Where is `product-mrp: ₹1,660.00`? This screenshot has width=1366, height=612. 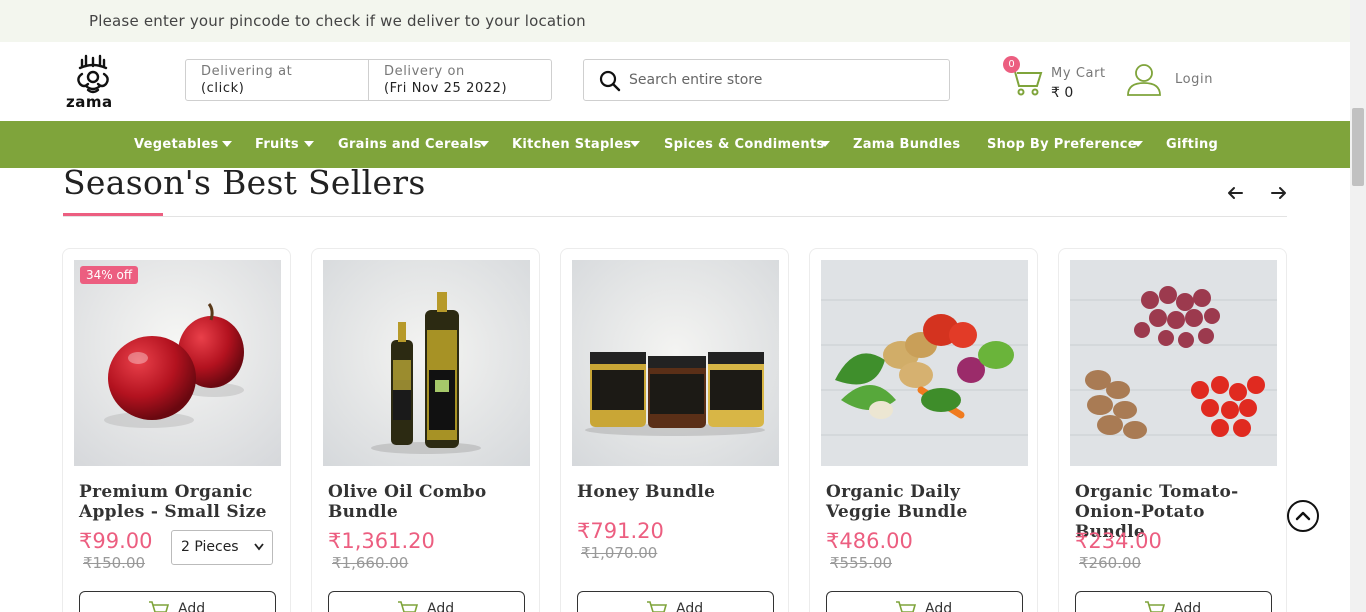 product-mrp: ₹1,660.00 is located at coordinates (370, 563).